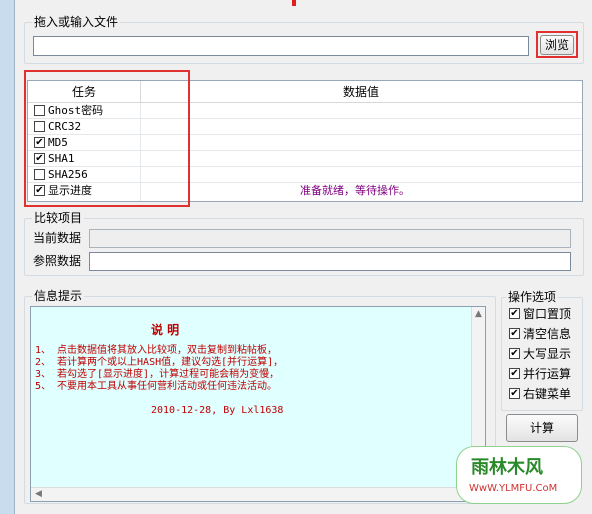  I want to click on option-label: 窗口置顶, so click(547, 314).